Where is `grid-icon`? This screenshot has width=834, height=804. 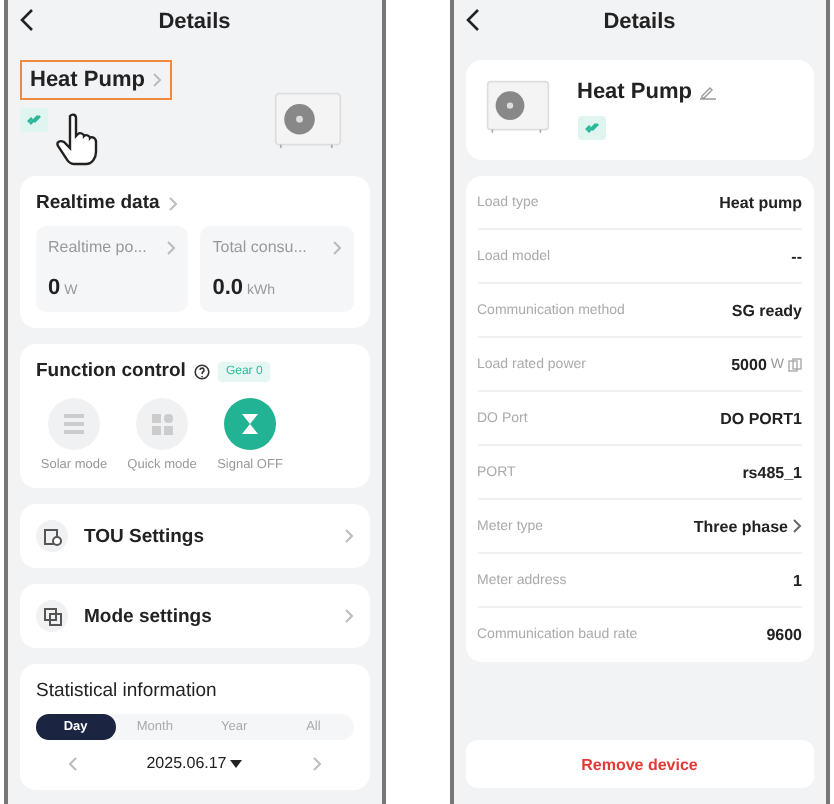 grid-icon is located at coordinates (162, 424).